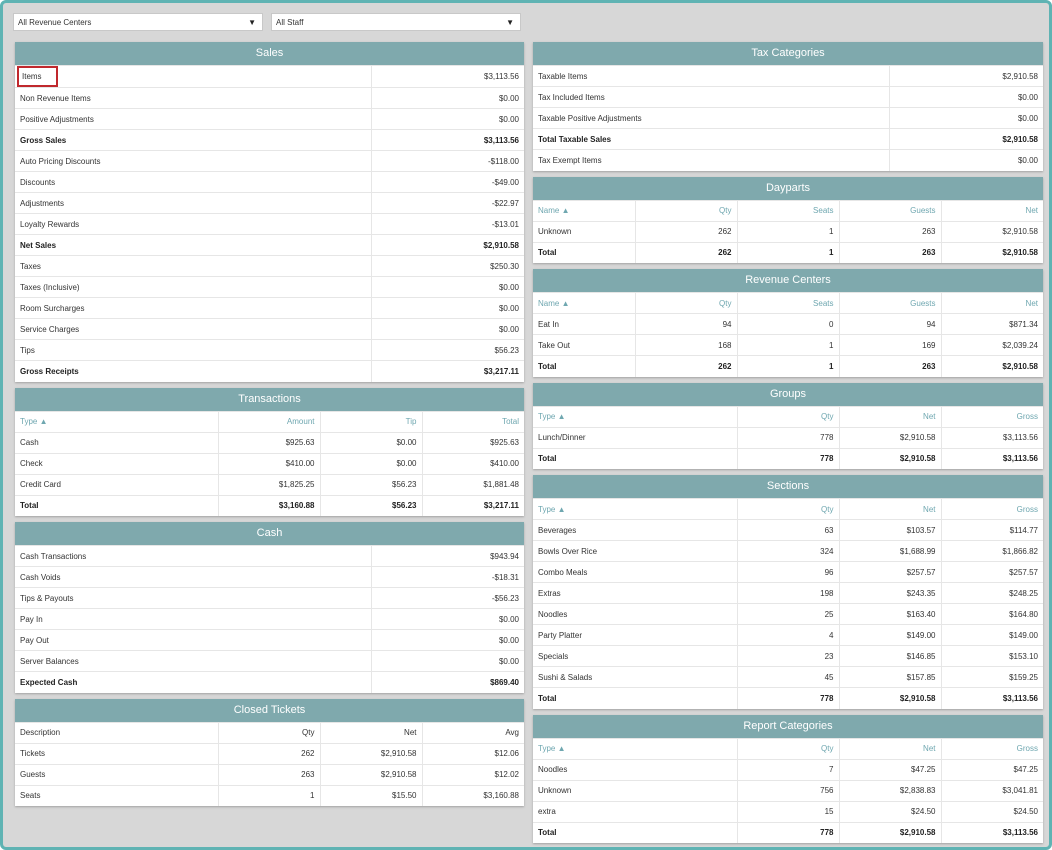  Describe the element at coordinates (635, 614) in the screenshot. I see `table-cell: Noodles` at that location.